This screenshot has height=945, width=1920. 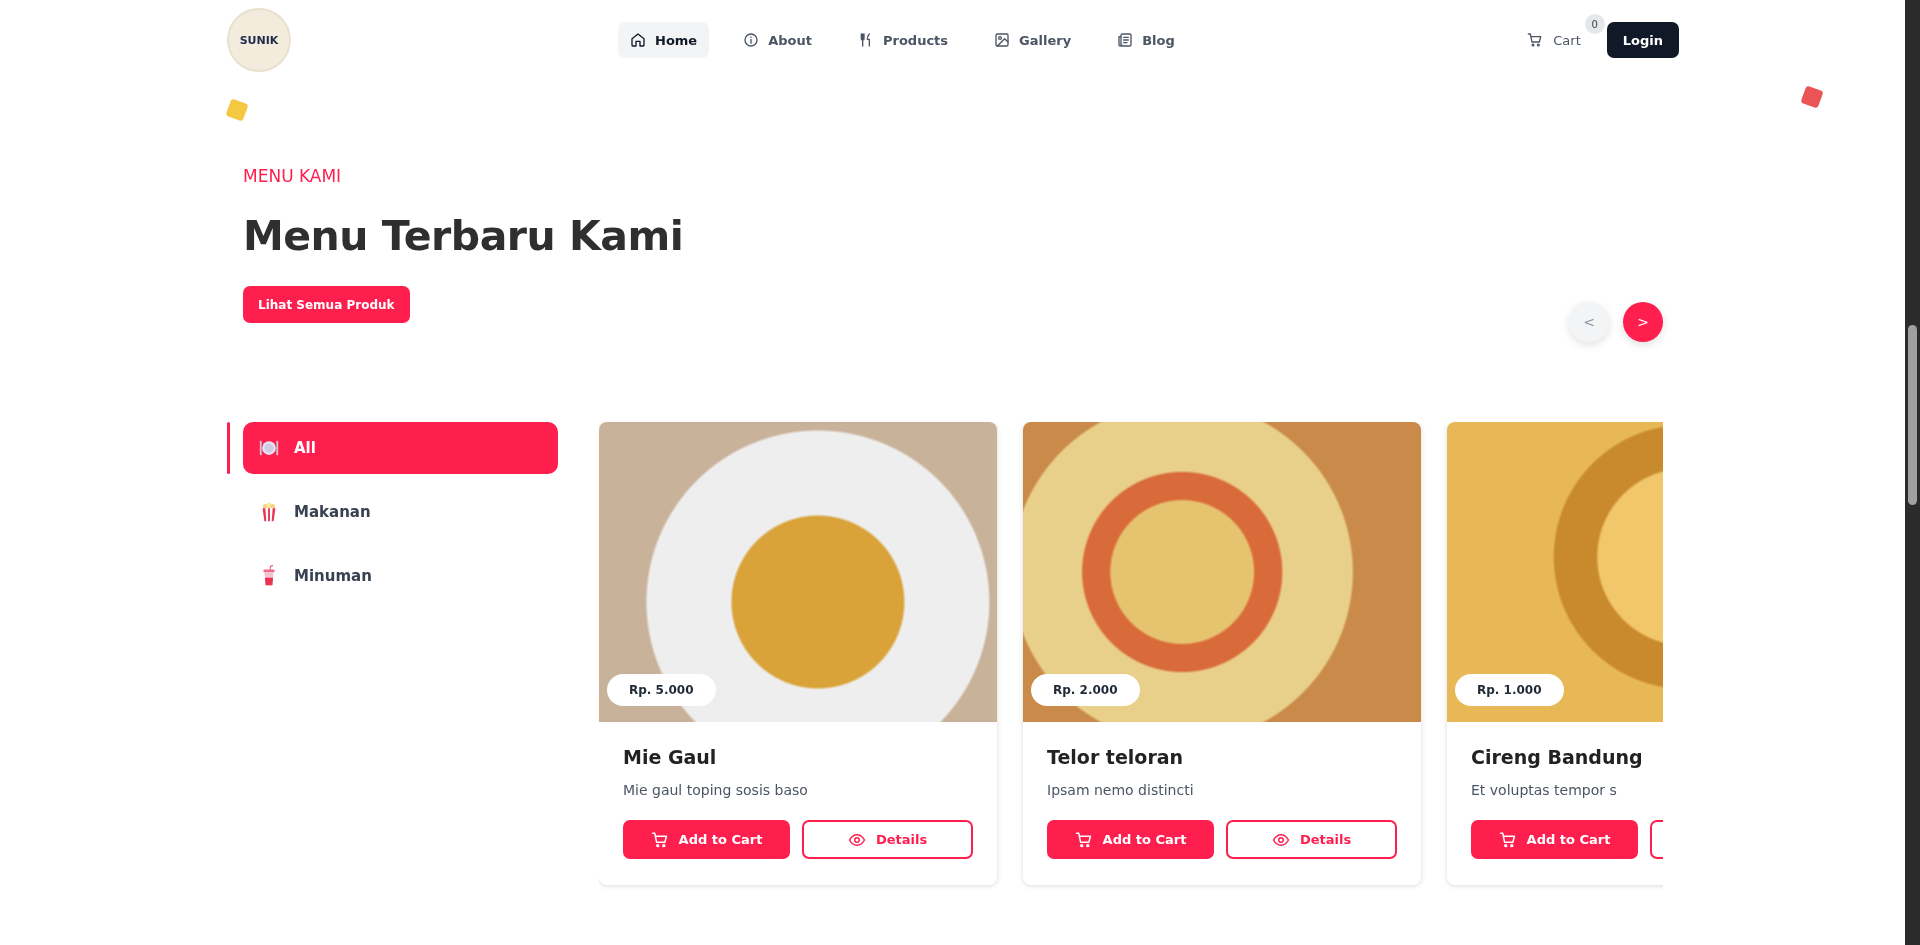 I want to click on active-indicator, so click(x=228, y=448).